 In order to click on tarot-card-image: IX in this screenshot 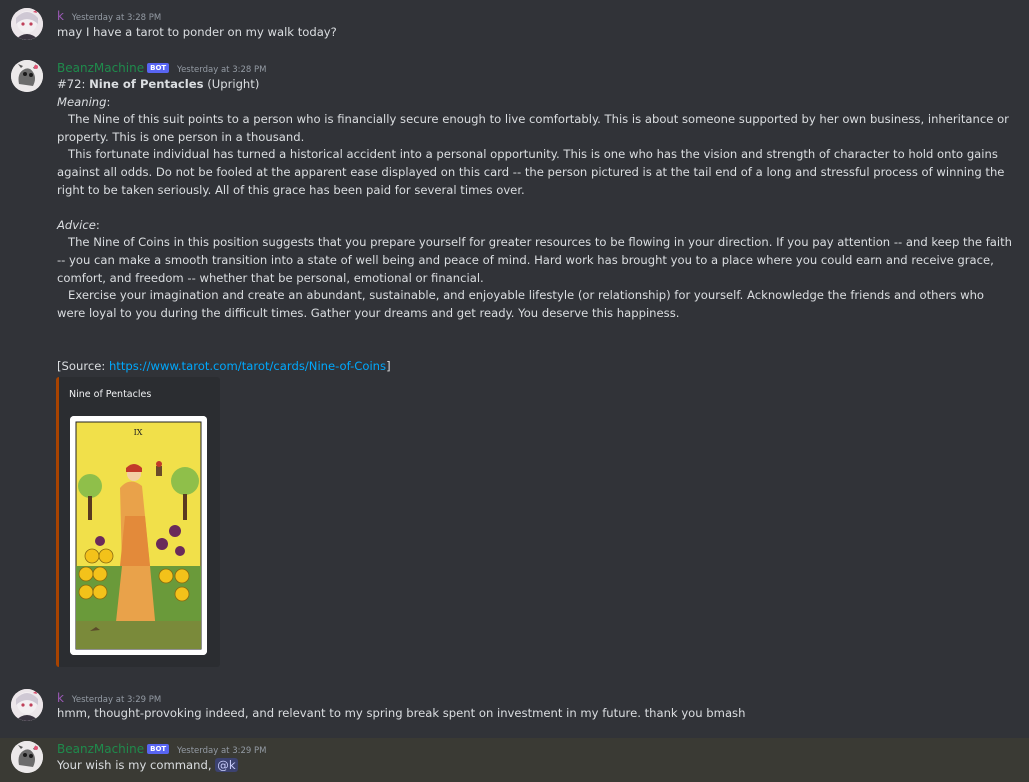, I will do `click(138, 535)`.